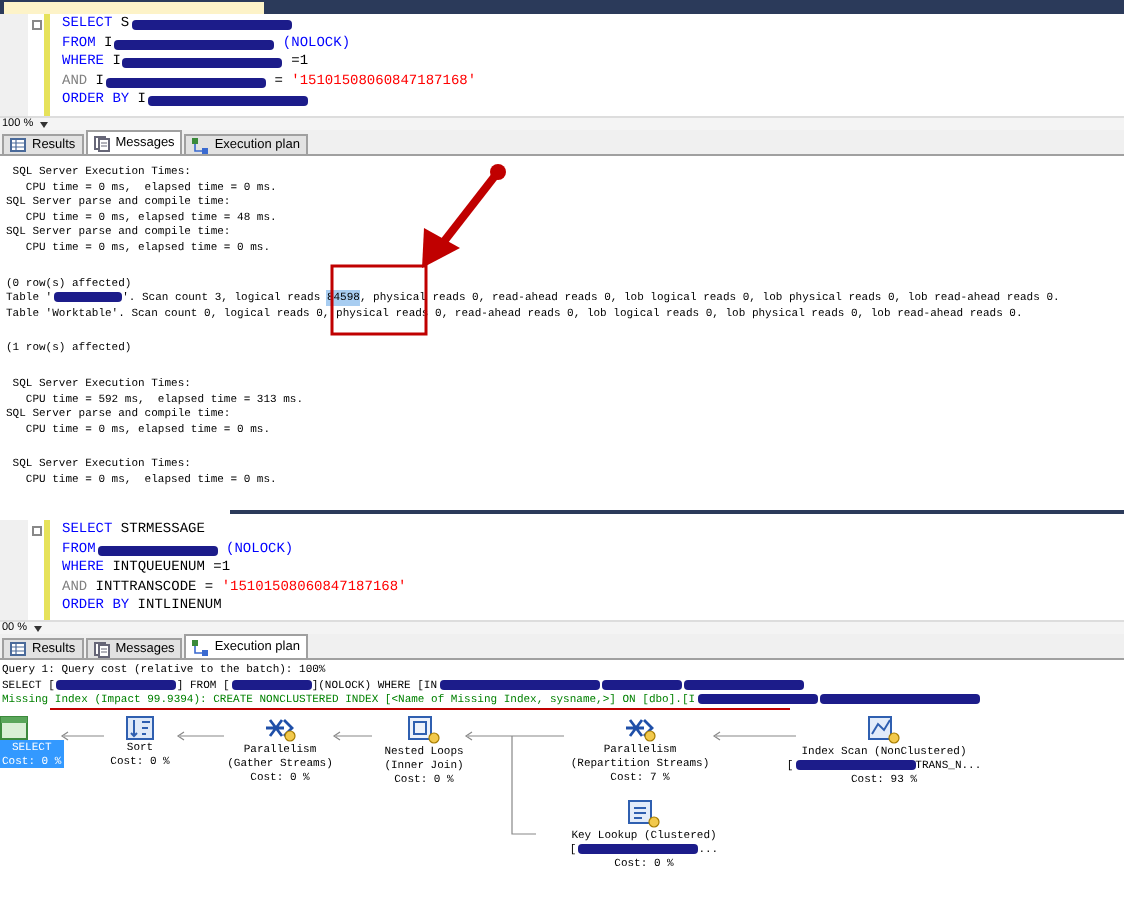  I want to click on loop-icon, so click(424, 730).